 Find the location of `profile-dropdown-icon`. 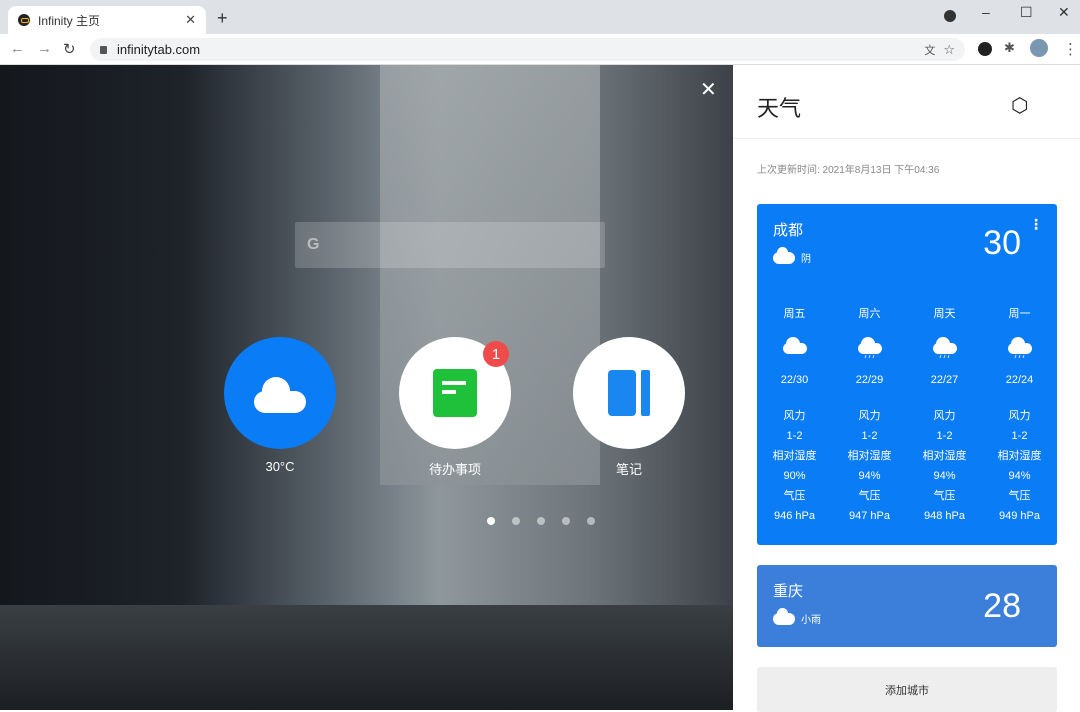

profile-dropdown-icon is located at coordinates (950, 16).